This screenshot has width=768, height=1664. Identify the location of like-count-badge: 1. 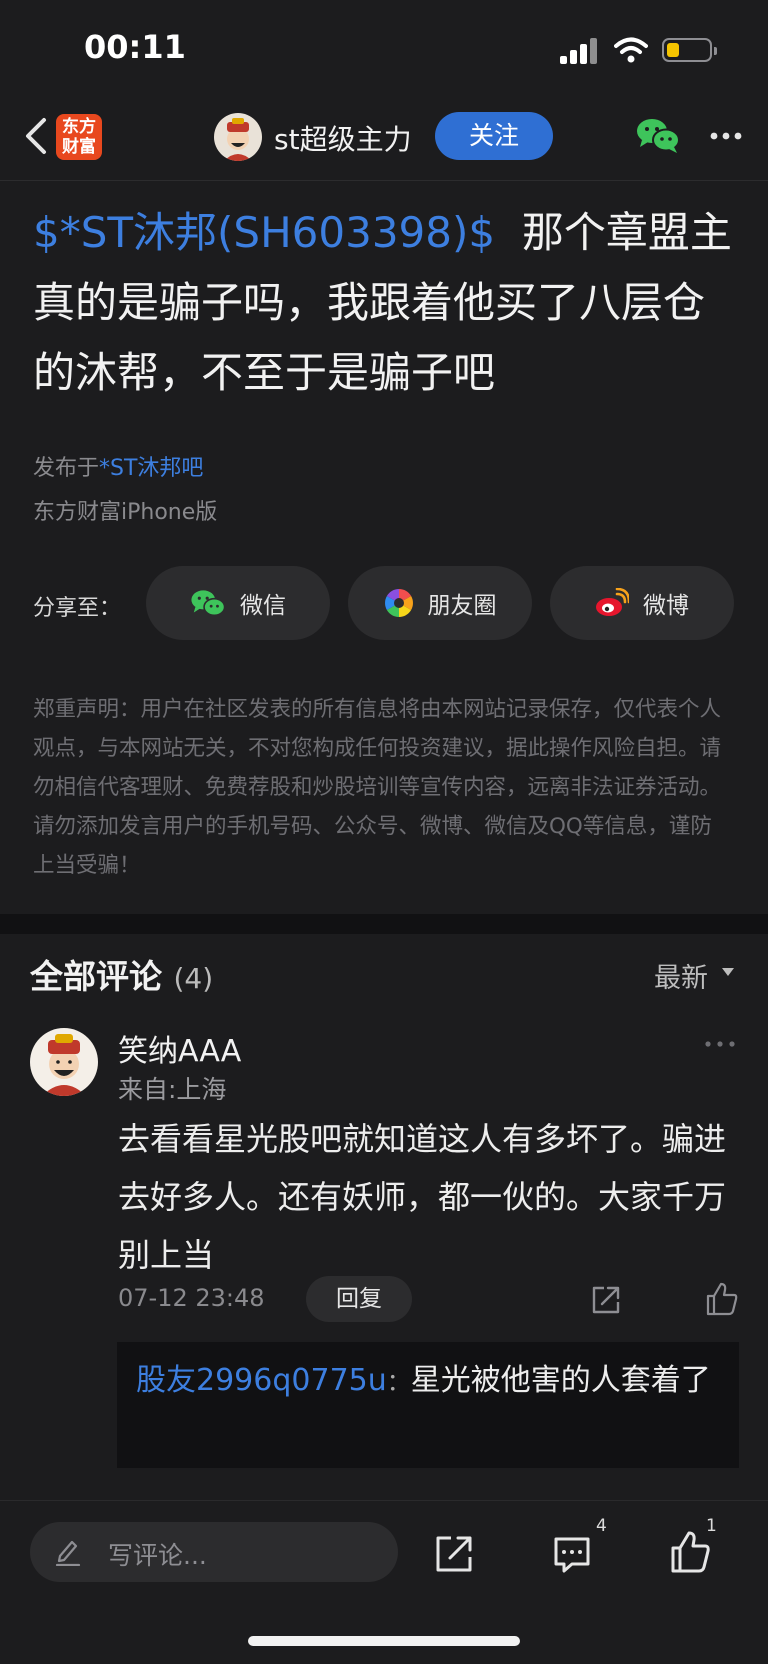
(711, 1526).